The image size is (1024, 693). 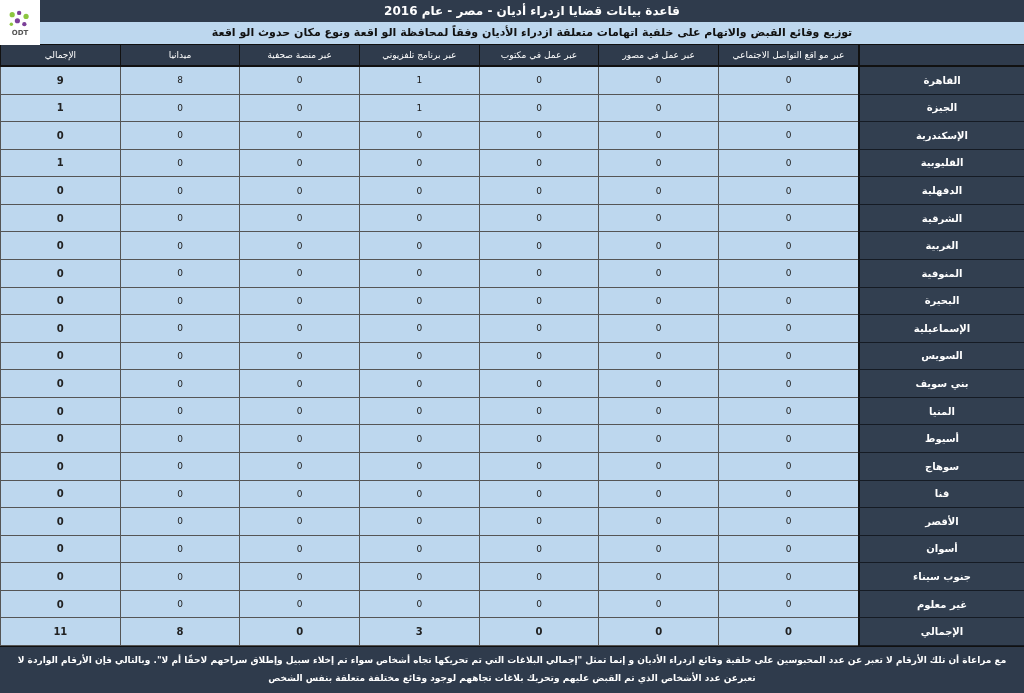 What do you see at coordinates (532, 11) in the screenshot?
I see `page-title: قاعدة بيانات قضايا ازدراء أديان - مصر - عام 2016` at bounding box center [532, 11].